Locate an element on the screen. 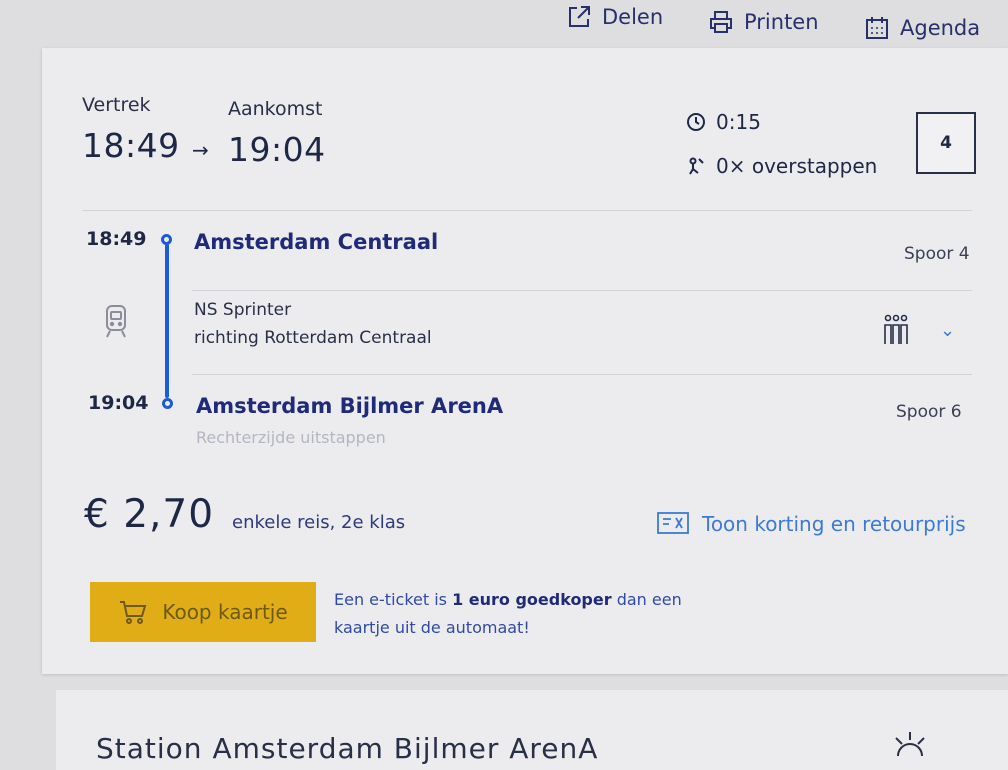 This screenshot has width=1008, height=770. train-direction: richting Rotterdam Centraal is located at coordinates (313, 338).